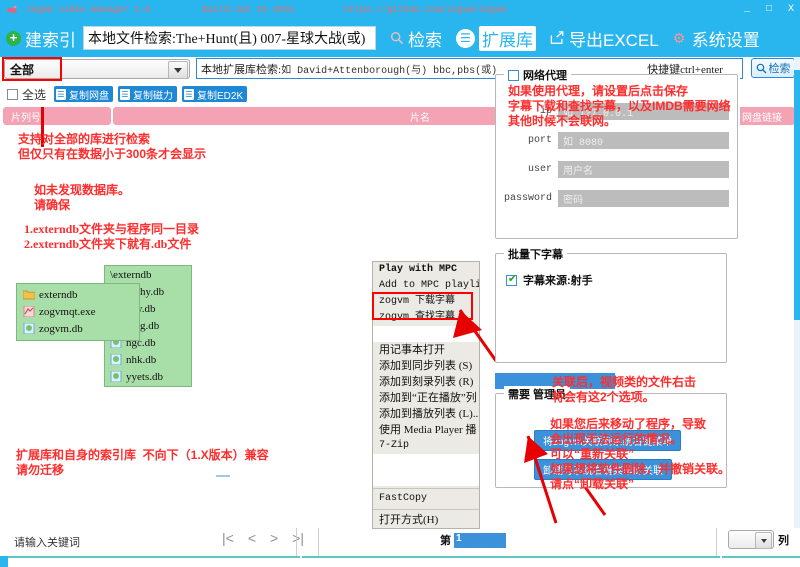 Image resolution: width=800 pixels, height=567 pixels. Describe the element at coordinates (426, 270) in the screenshot. I see `context-menu-item: Play with MPC` at that location.